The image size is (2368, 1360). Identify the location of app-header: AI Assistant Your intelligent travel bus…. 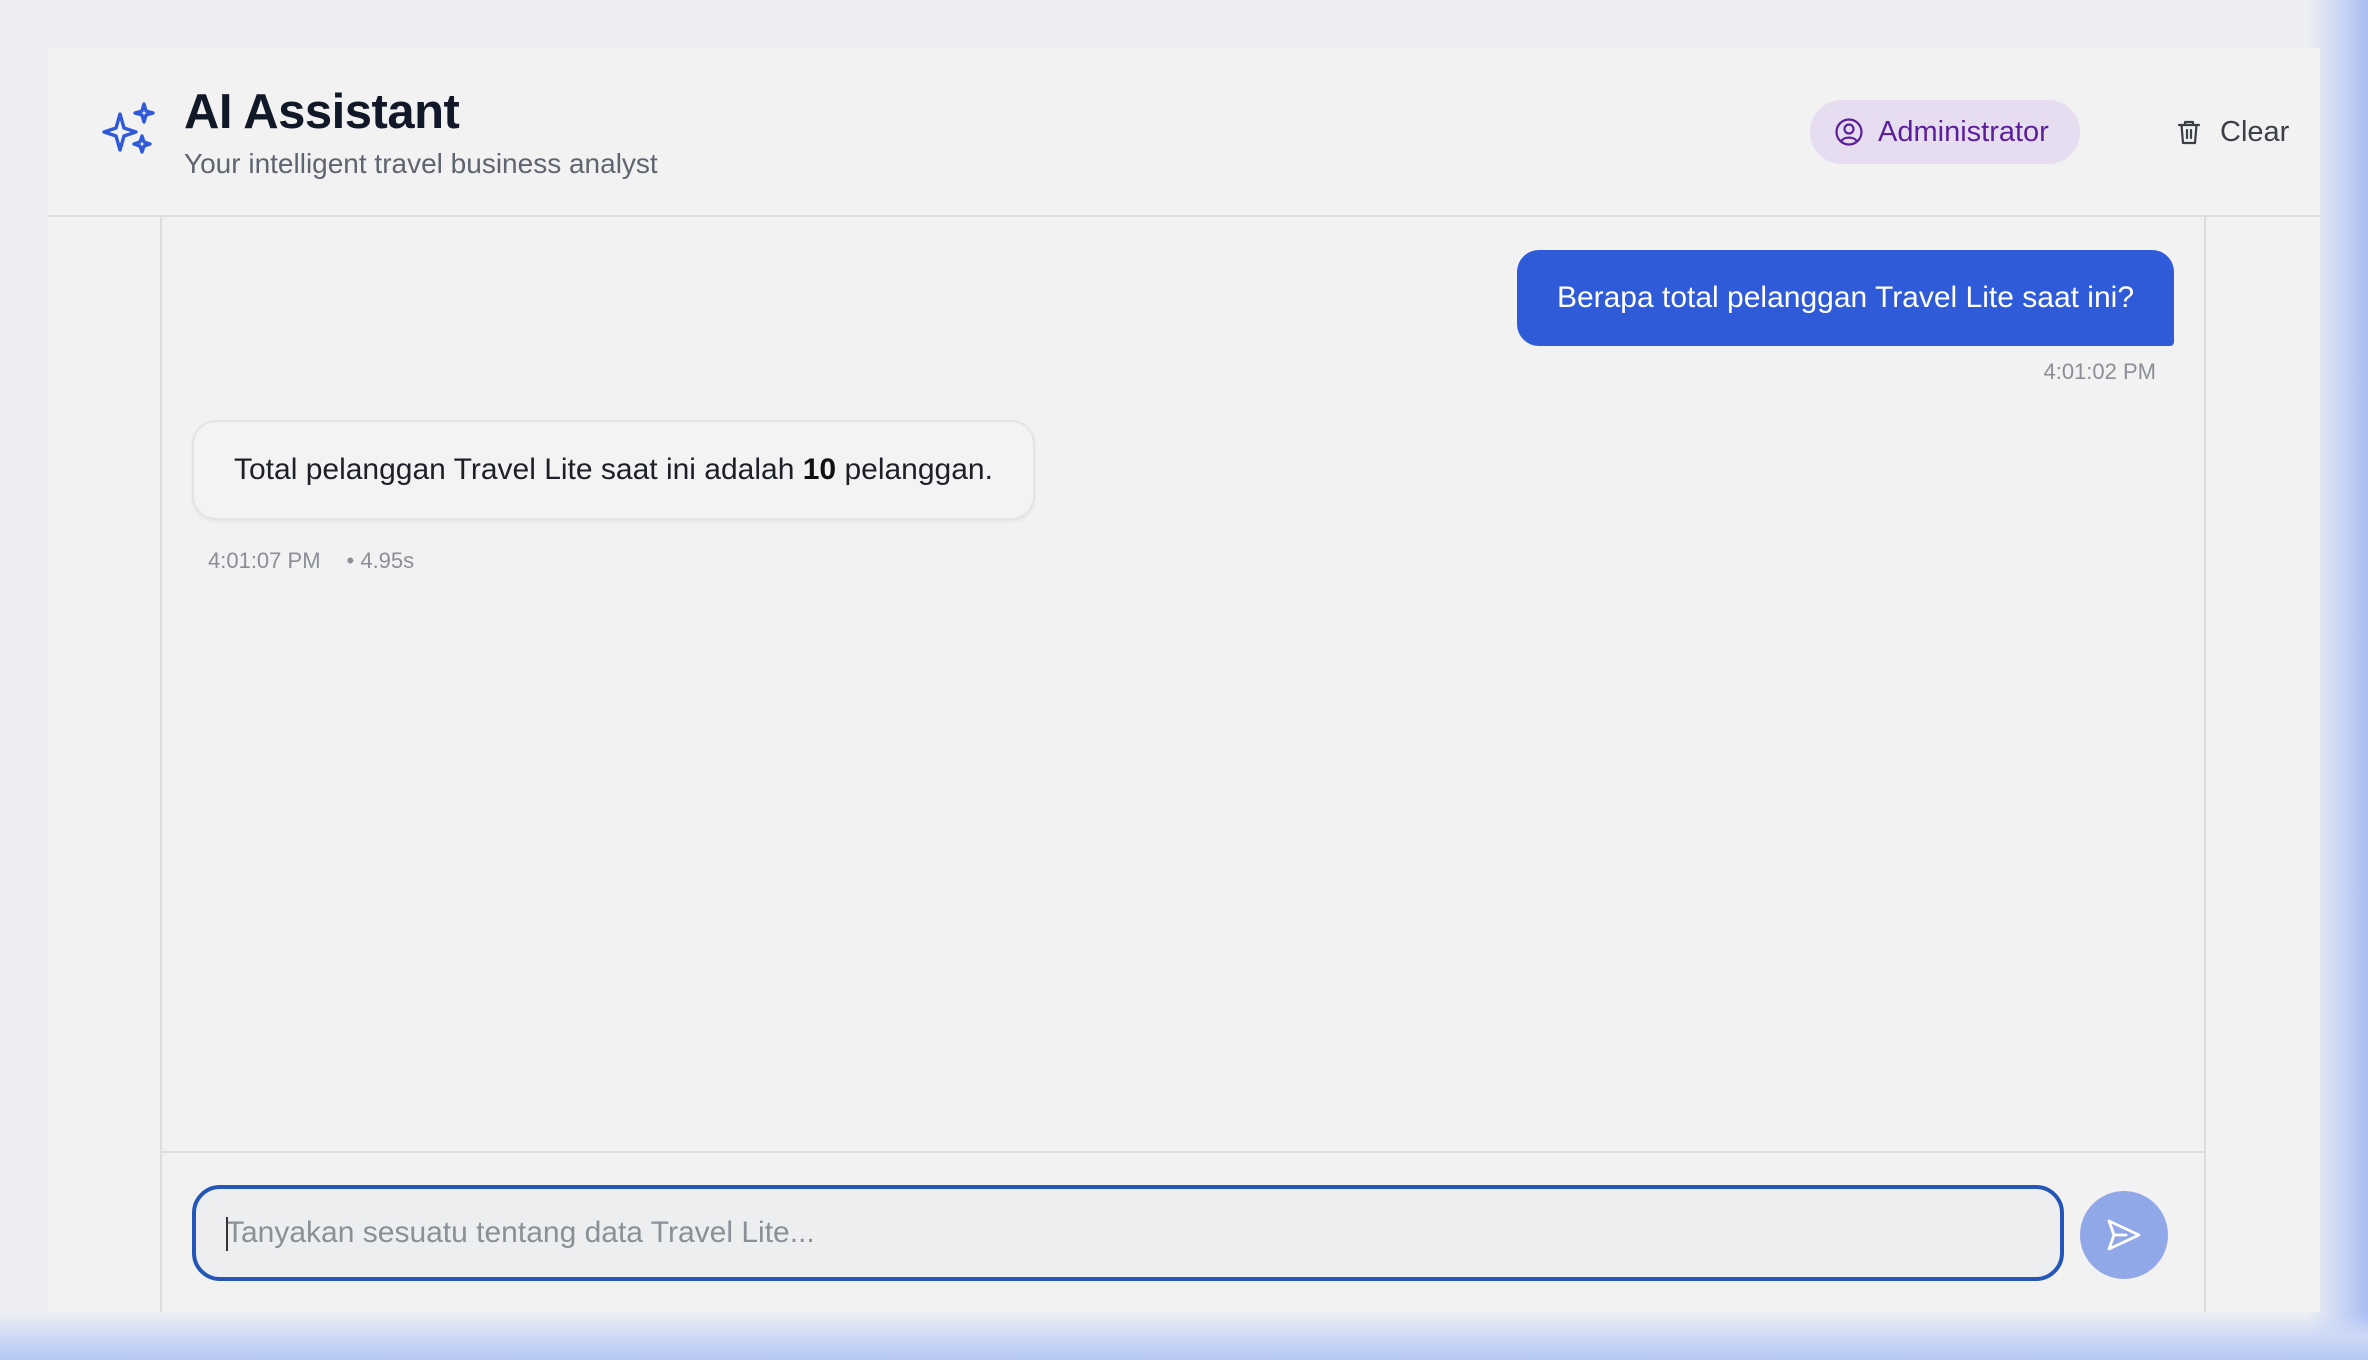
(1184, 132).